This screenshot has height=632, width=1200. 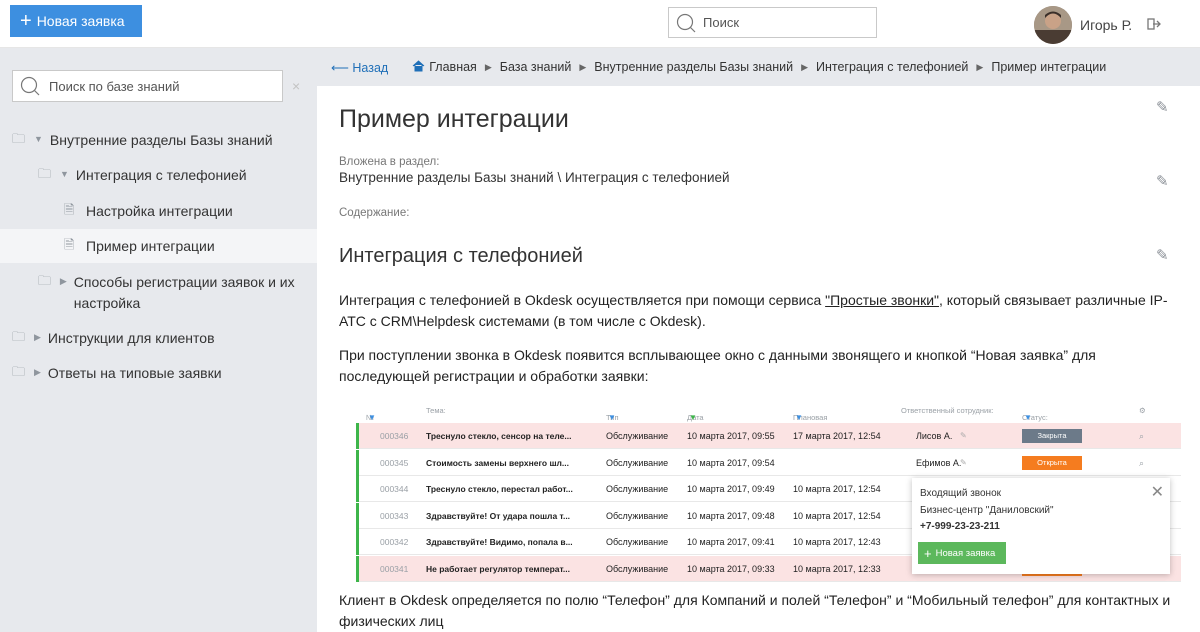 What do you see at coordinates (114, 86) in the screenshot?
I see `kb-search-placeholder: Поиск по базе знаний` at bounding box center [114, 86].